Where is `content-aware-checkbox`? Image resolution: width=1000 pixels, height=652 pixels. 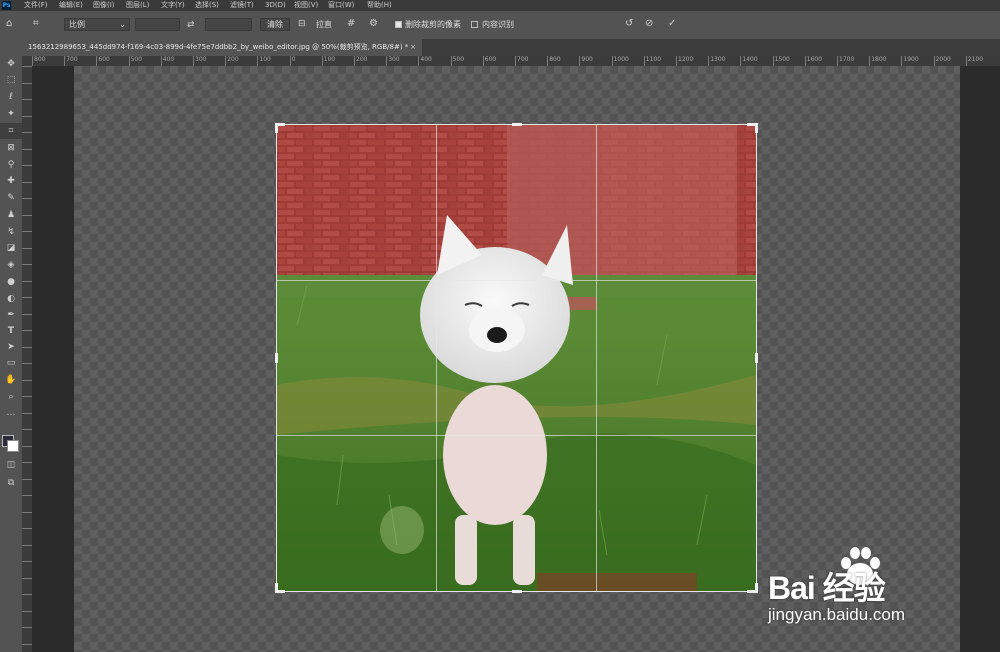 content-aware-checkbox is located at coordinates (474, 24).